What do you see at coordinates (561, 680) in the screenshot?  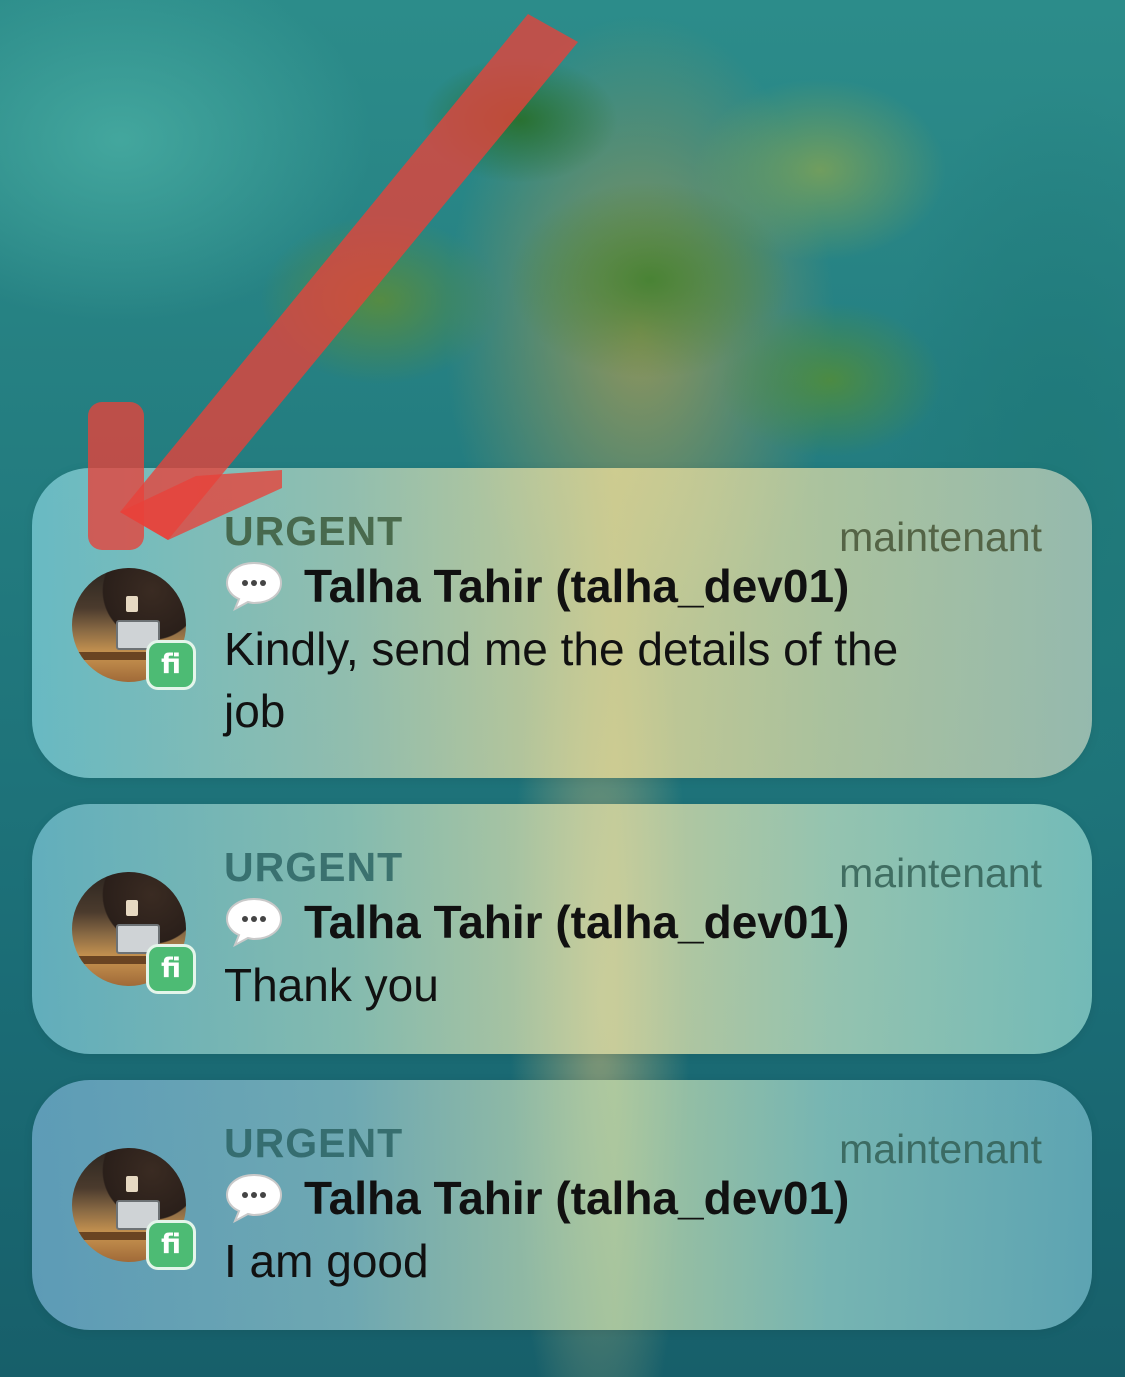 I see `message-text: Kindly, send me the details of the job` at bounding box center [561, 680].